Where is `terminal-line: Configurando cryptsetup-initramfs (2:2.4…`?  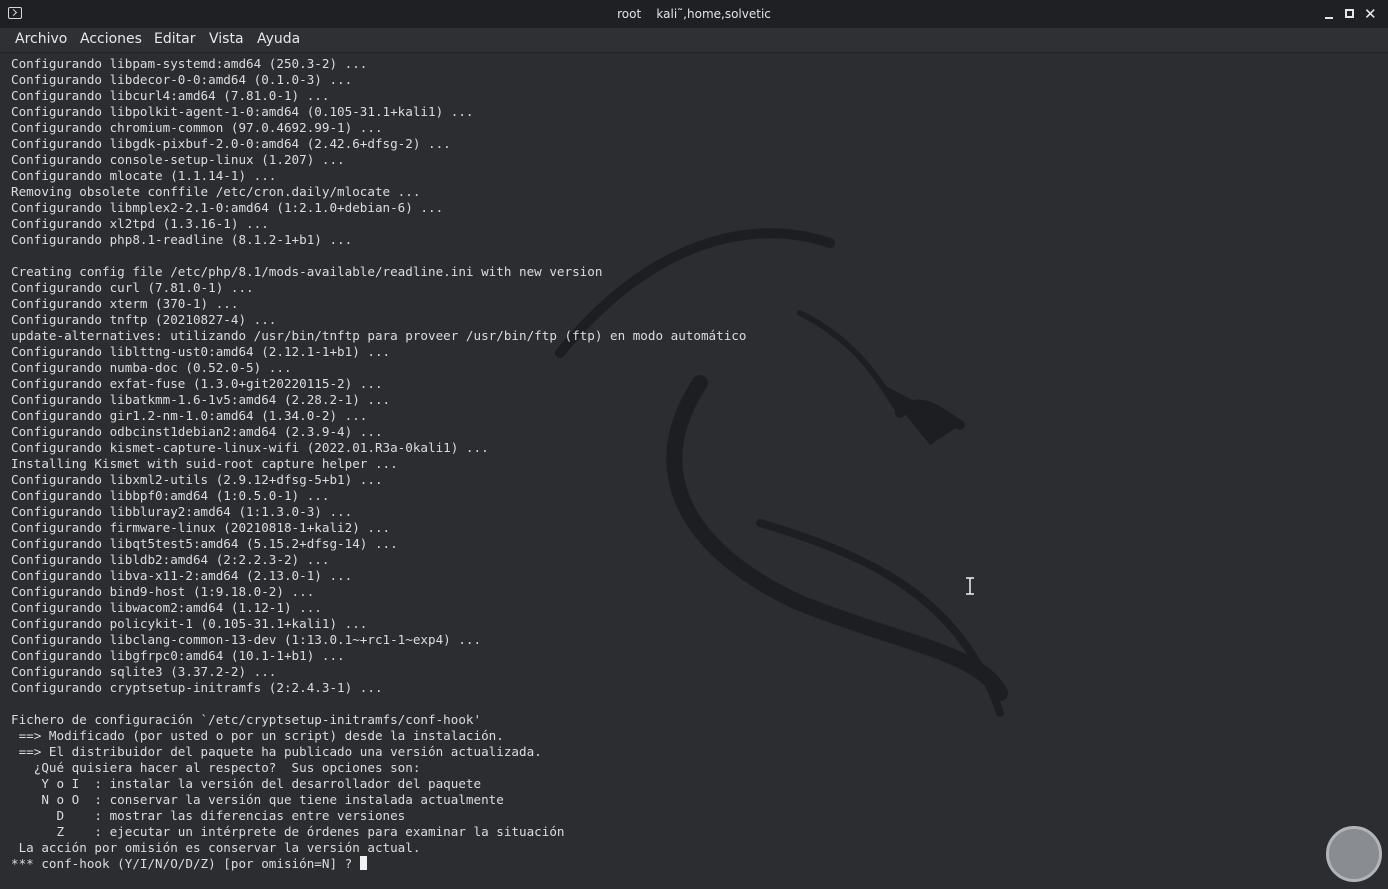
terminal-line: Configurando cryptsetup-initramfs (2:2.4… is located at coordinates (197, 687).